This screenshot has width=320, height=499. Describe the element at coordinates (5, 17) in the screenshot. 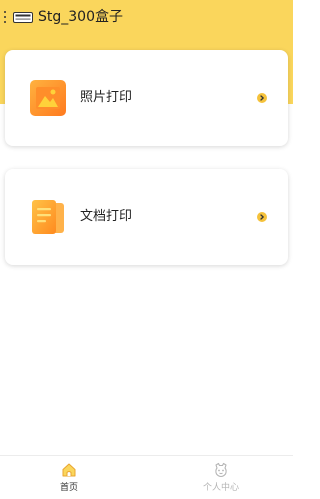

I see `more-vertical-icon` at that location.